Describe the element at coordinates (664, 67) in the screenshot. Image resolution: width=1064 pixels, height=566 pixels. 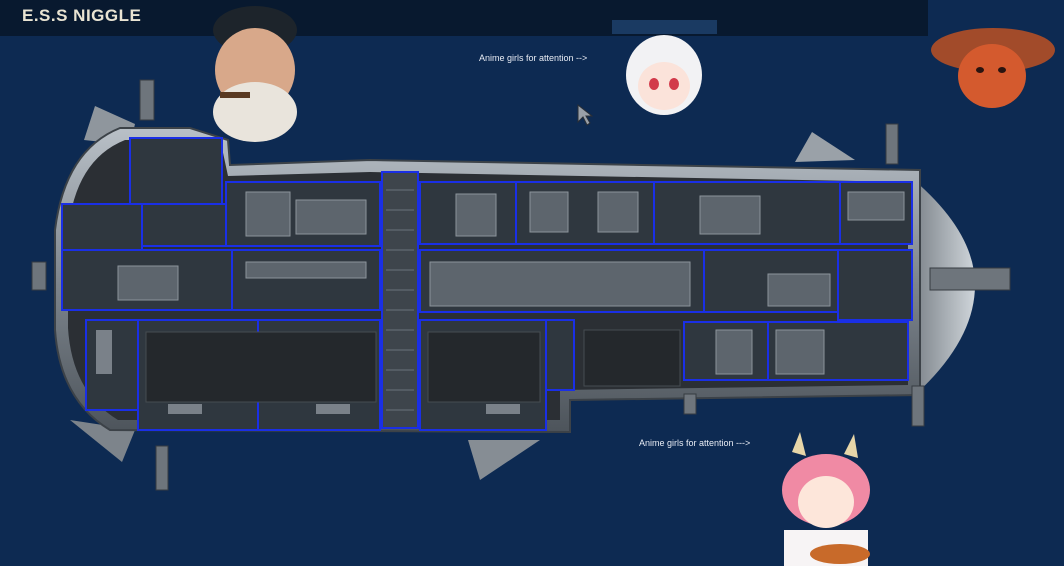
I see `anime-girl-white-hair-portrait` at that location.